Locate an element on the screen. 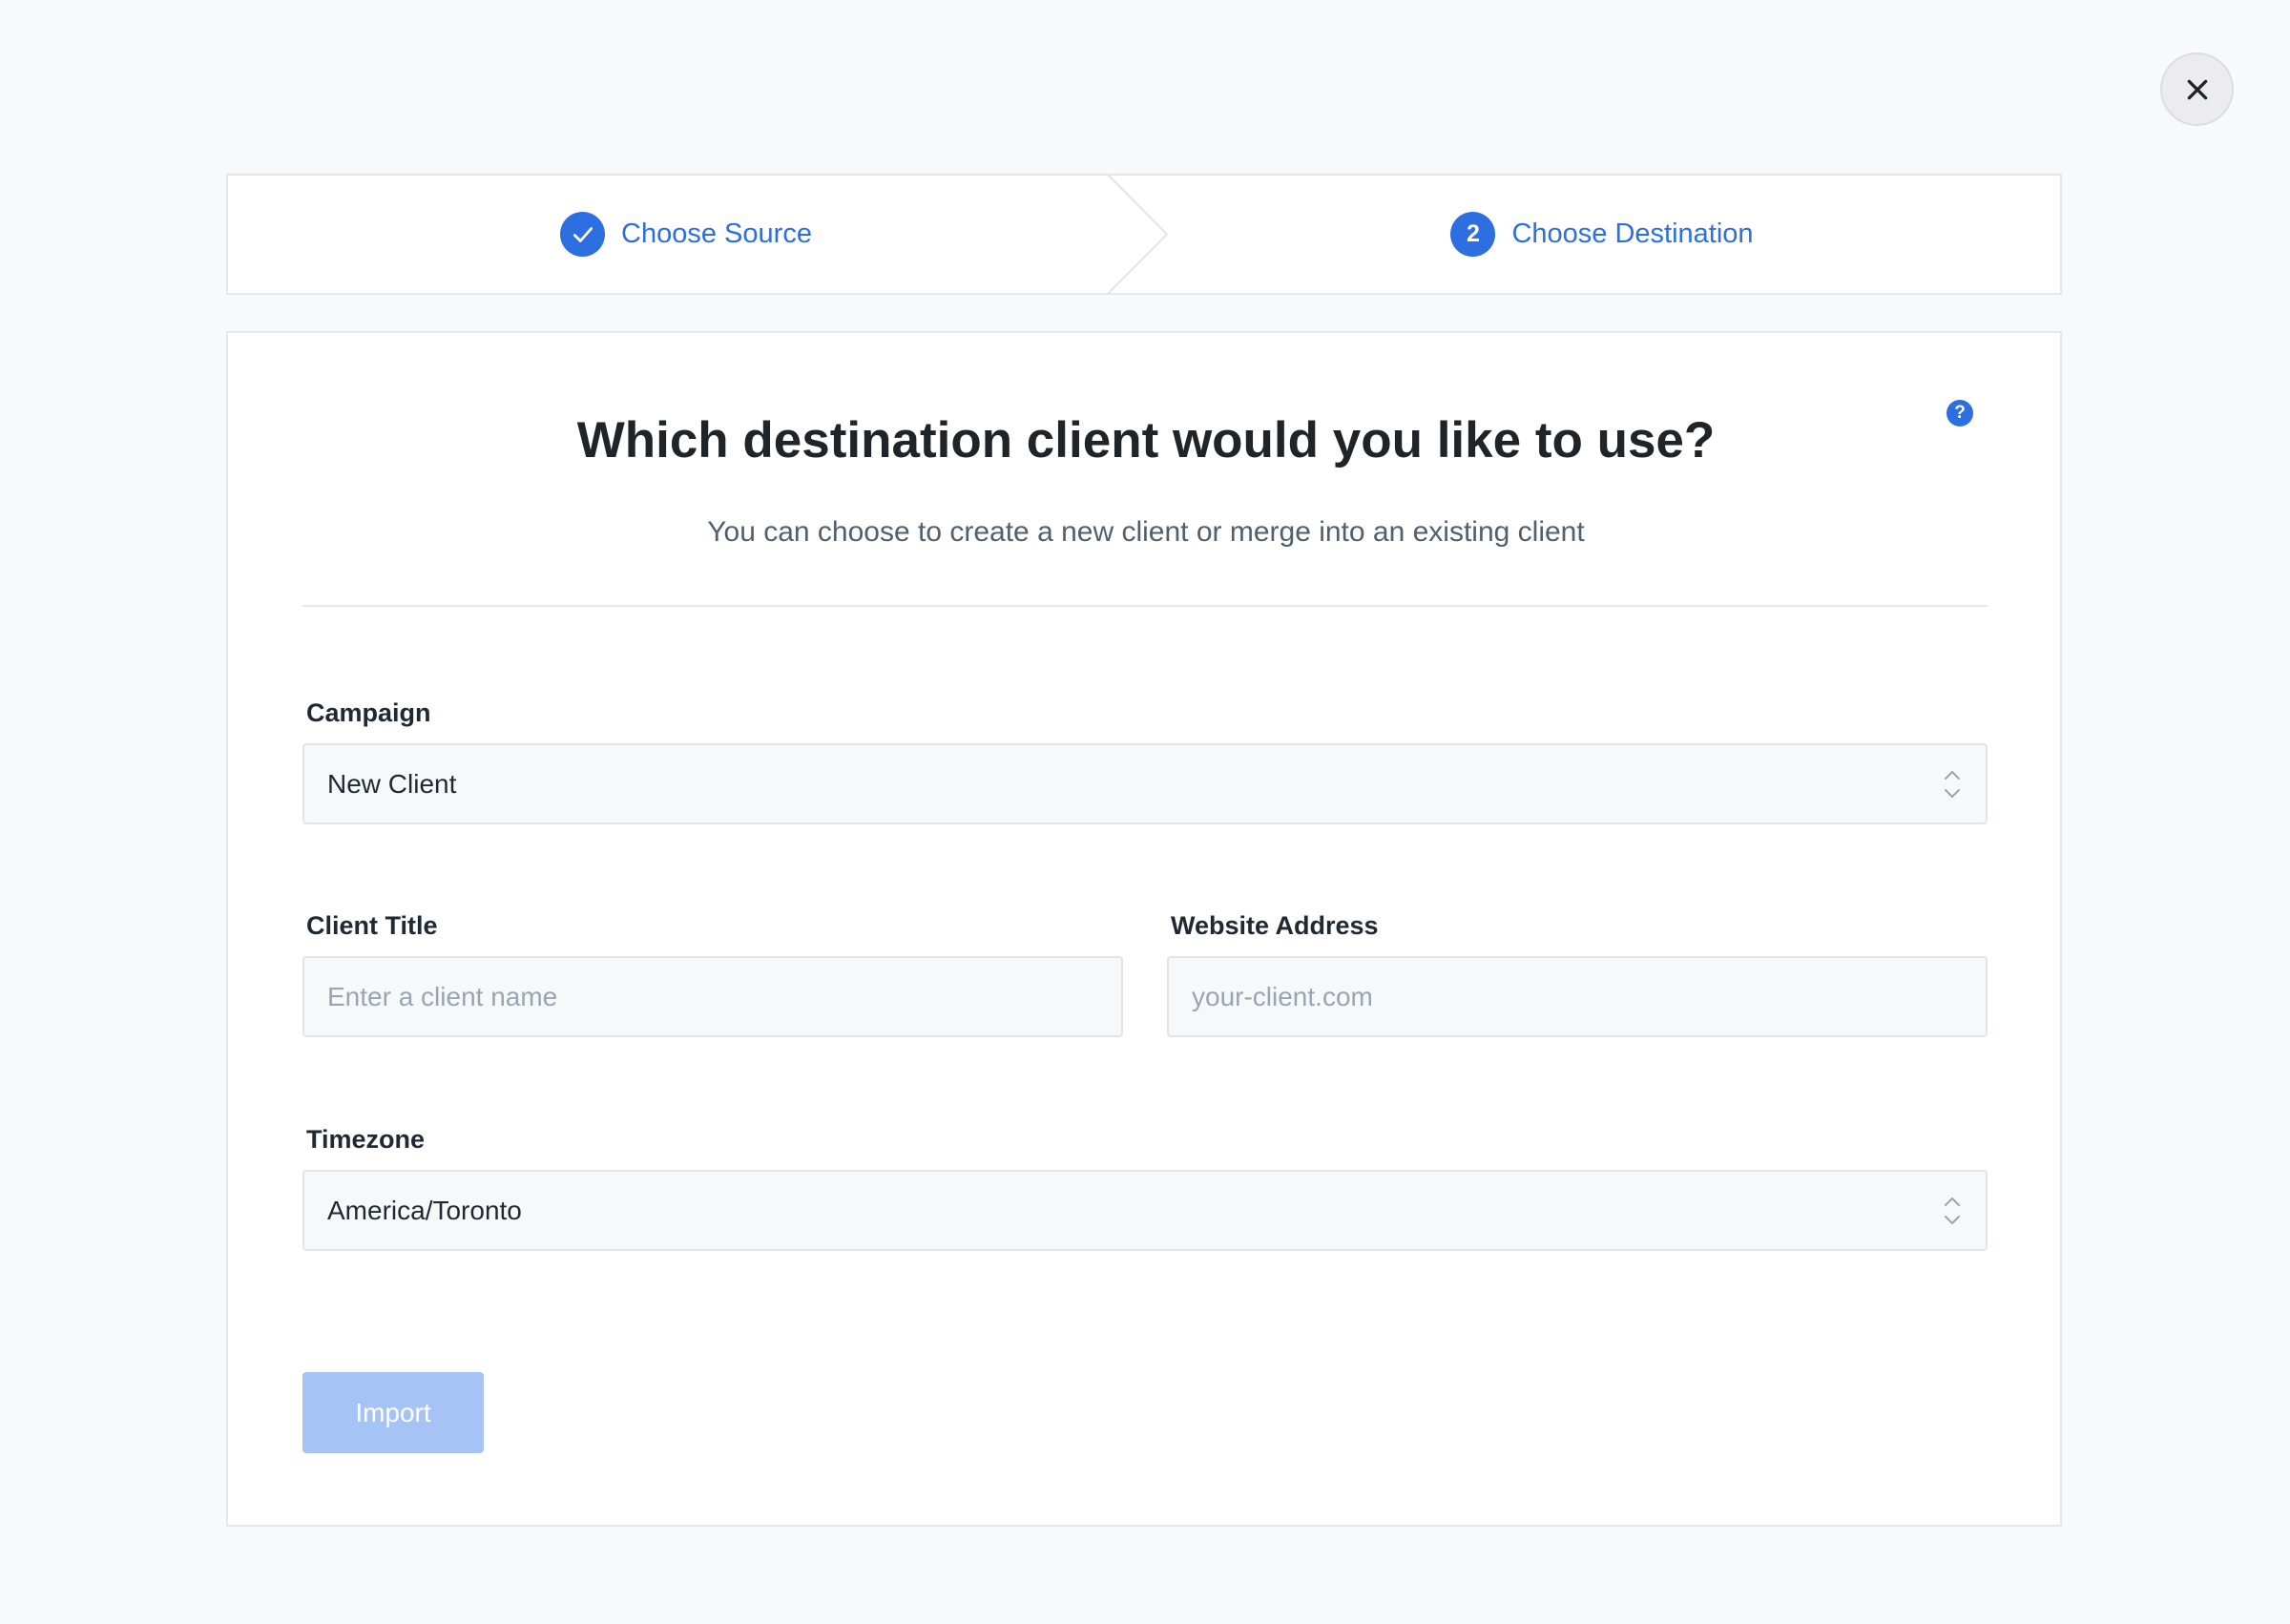  step-choose-destination: 2 Choose Destination is located at coordinates (1602, 234).